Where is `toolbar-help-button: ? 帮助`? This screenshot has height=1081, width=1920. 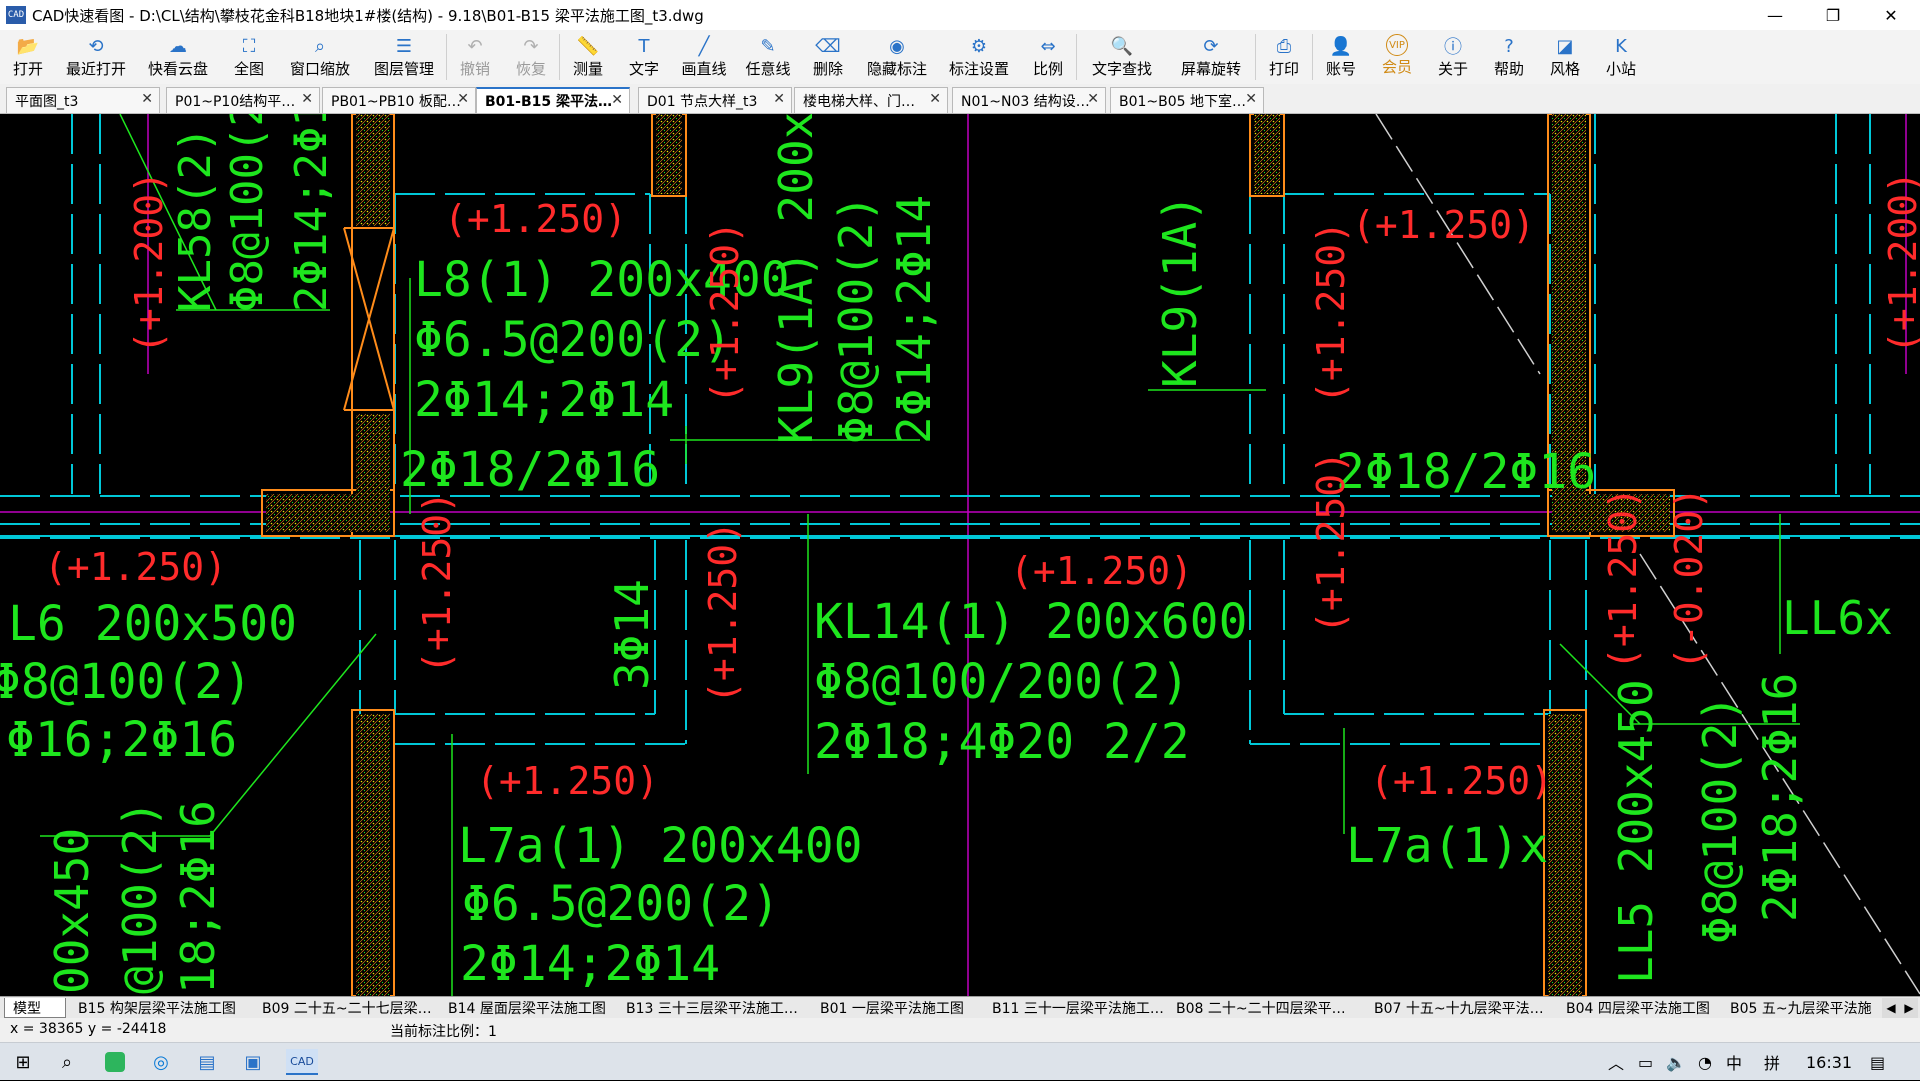
toolbar-help-button: ? 帮助 is located at coordinates (1509, 57).